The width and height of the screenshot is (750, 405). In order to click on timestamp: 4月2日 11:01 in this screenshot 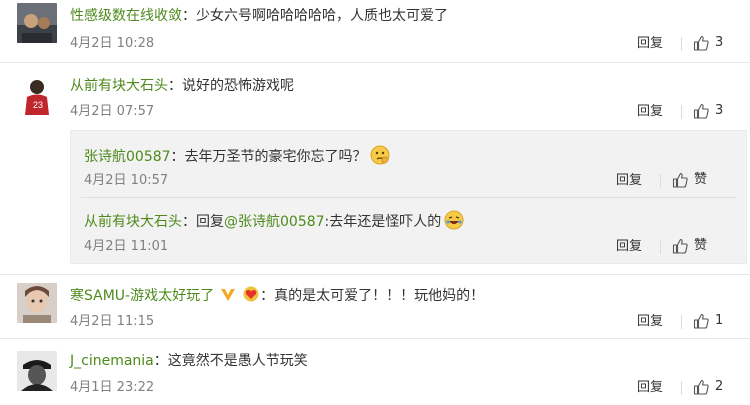, I will do `click(126, 246)`.